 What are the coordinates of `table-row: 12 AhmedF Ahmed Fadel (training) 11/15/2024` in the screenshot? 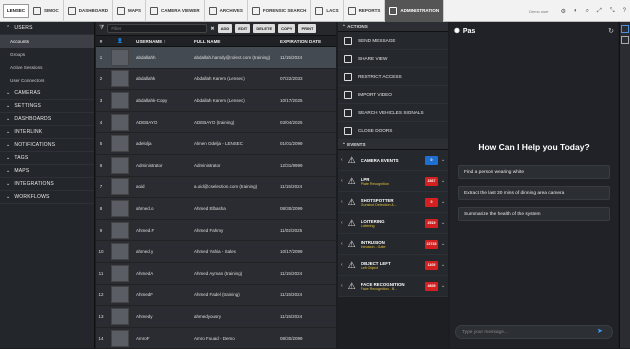 It's located at (216, 296).